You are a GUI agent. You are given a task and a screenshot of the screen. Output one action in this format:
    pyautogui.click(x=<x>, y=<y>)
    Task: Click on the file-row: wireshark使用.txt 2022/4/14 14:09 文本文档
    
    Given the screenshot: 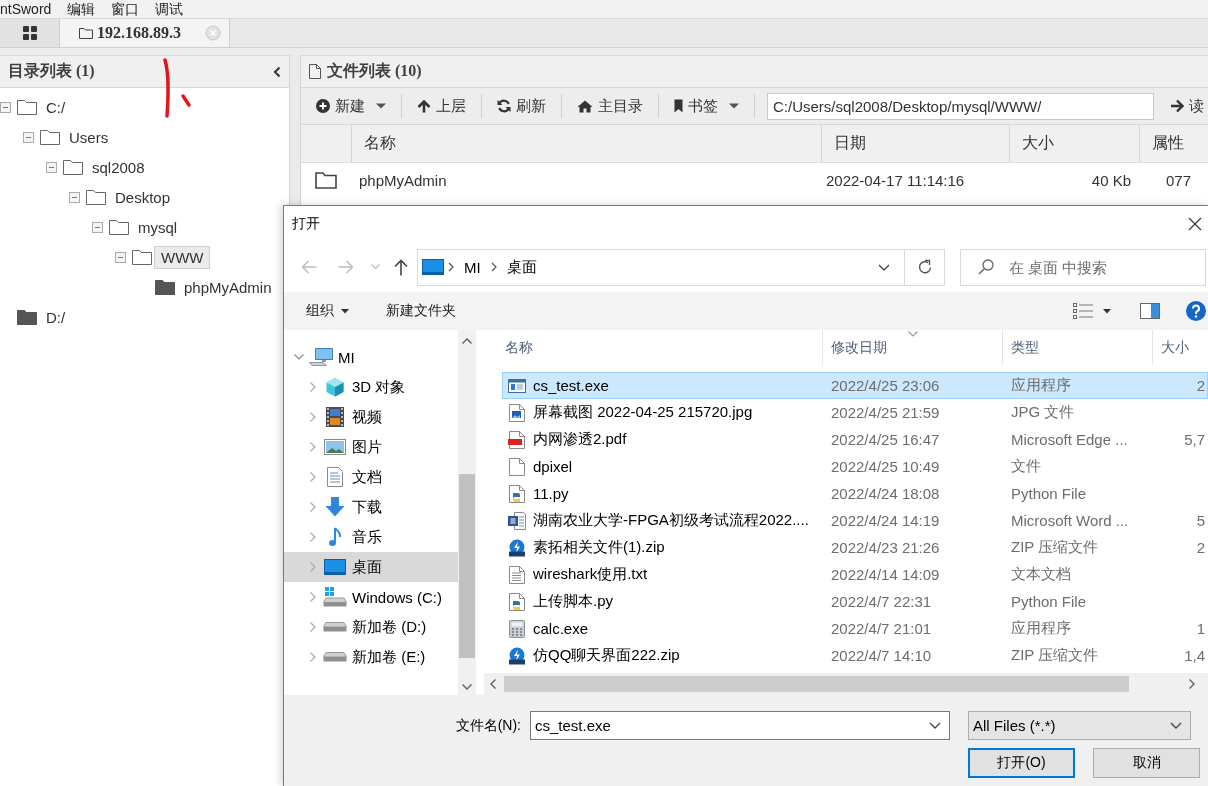 What is the action you would take?
    pyautogui.click(x=855, y=574)
    